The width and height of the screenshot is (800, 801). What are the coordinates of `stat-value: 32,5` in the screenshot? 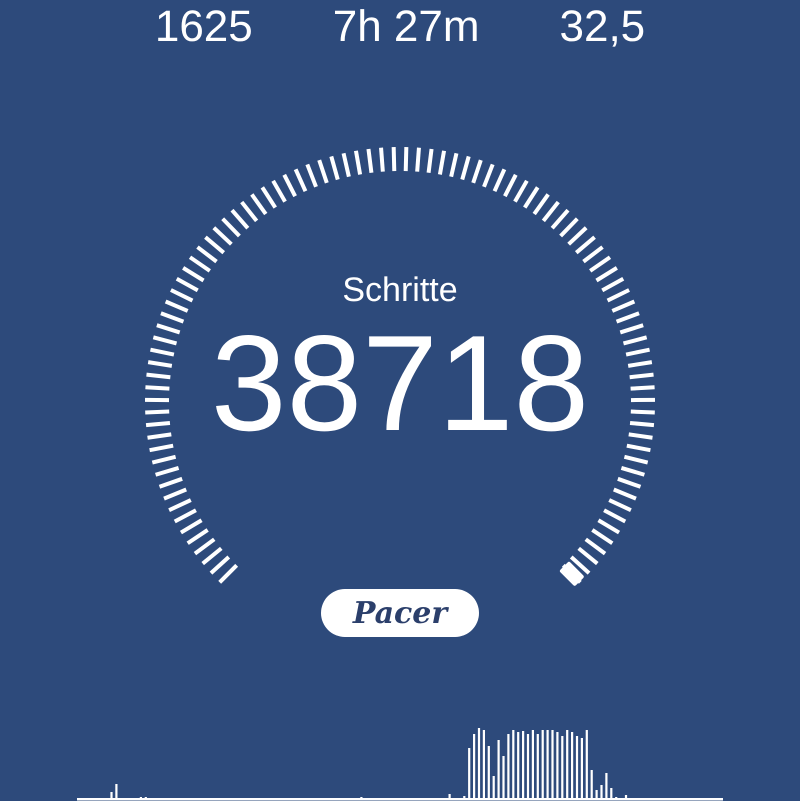 It's located at (603, 27).